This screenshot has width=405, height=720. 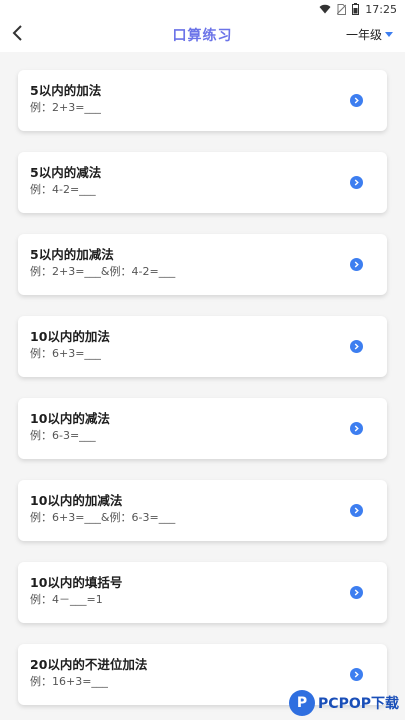 I want to click on exercise-card: 5以内的减法 例：4-2=___, so click(x=202, y=182).